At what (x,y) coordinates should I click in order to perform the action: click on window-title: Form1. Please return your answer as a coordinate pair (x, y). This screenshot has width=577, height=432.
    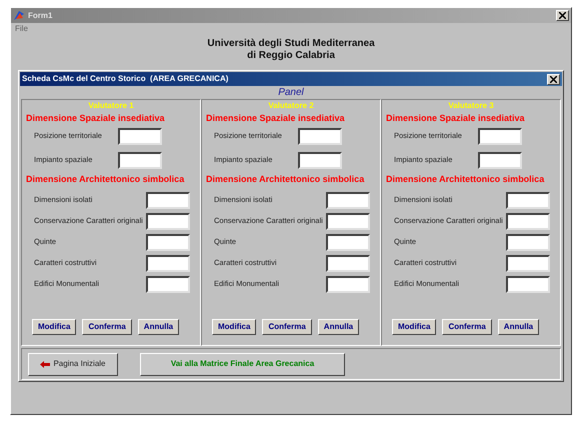
    Looking at the image, I should click on (41, 16).